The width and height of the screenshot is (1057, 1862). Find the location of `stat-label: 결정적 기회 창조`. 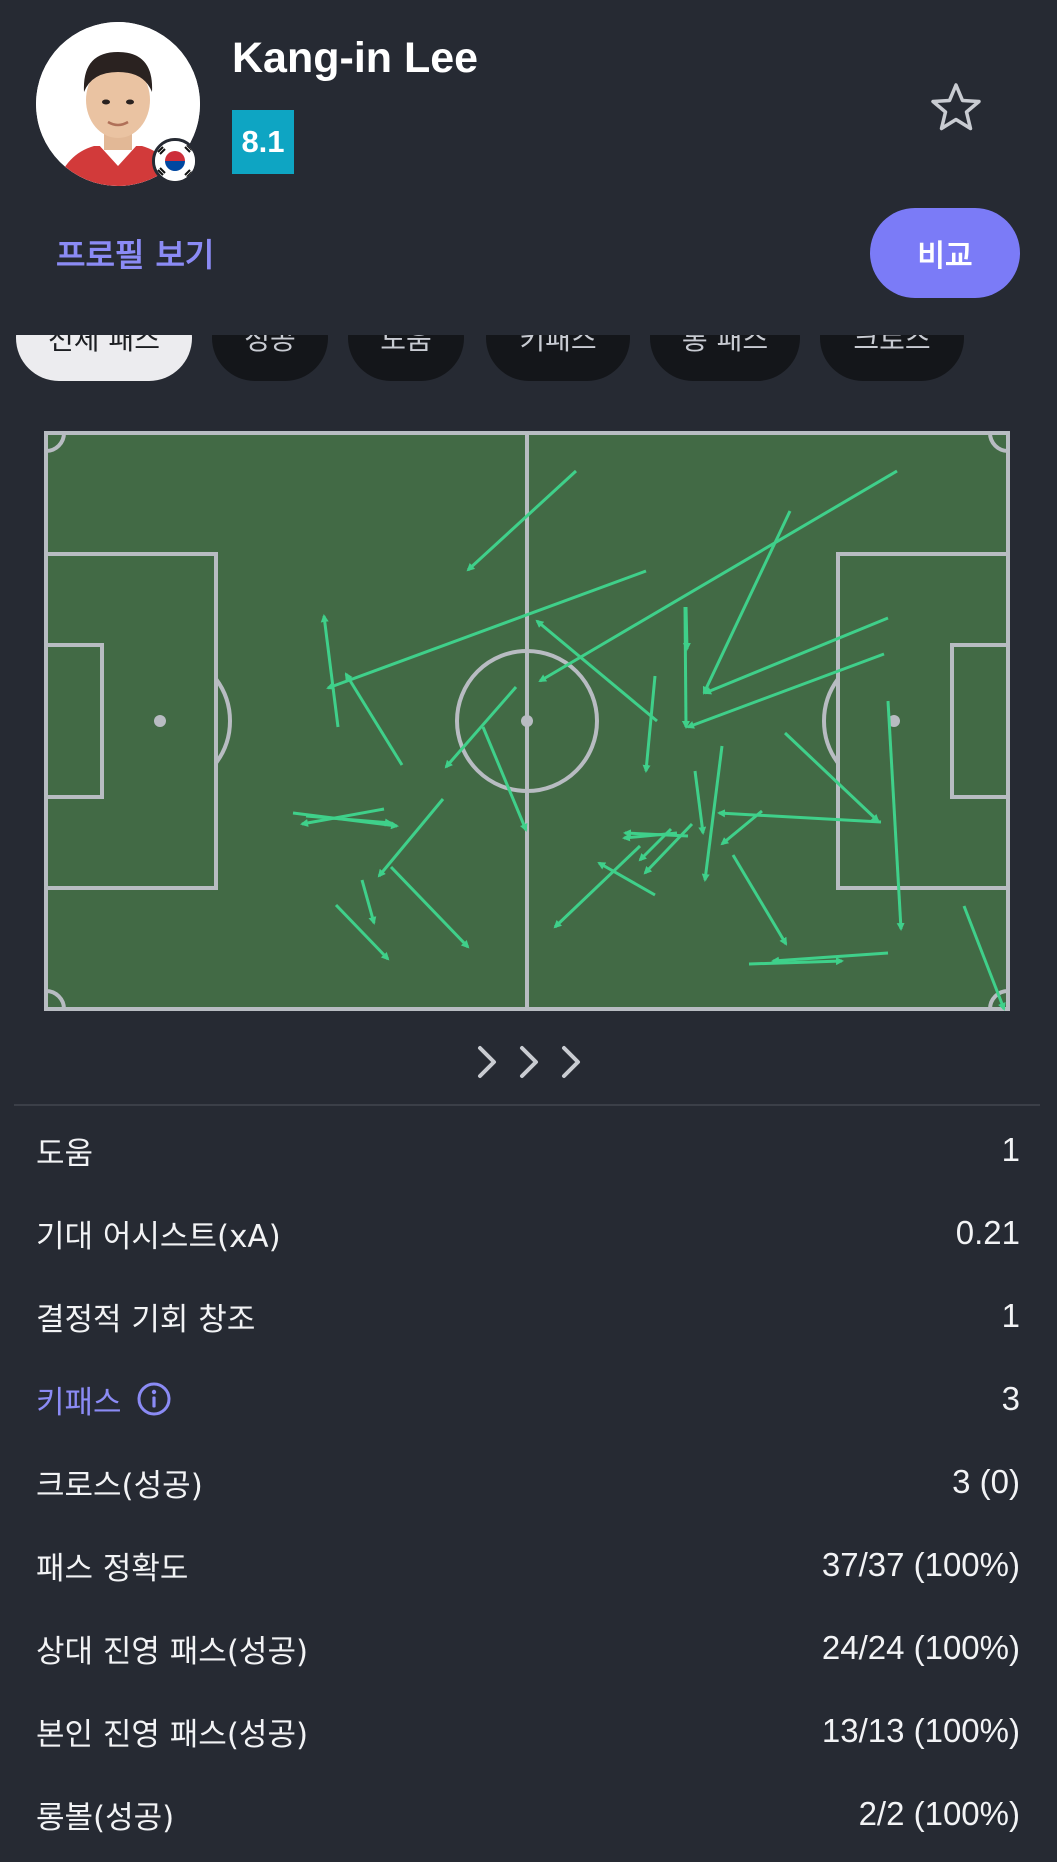

stat-label: 결정적 기회 창조 is located at coordinates (146, 1319).